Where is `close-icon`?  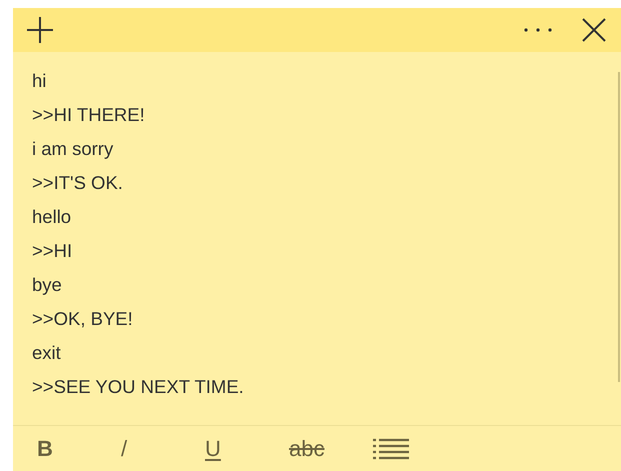 close-icon is located at coordinates (594, 30).